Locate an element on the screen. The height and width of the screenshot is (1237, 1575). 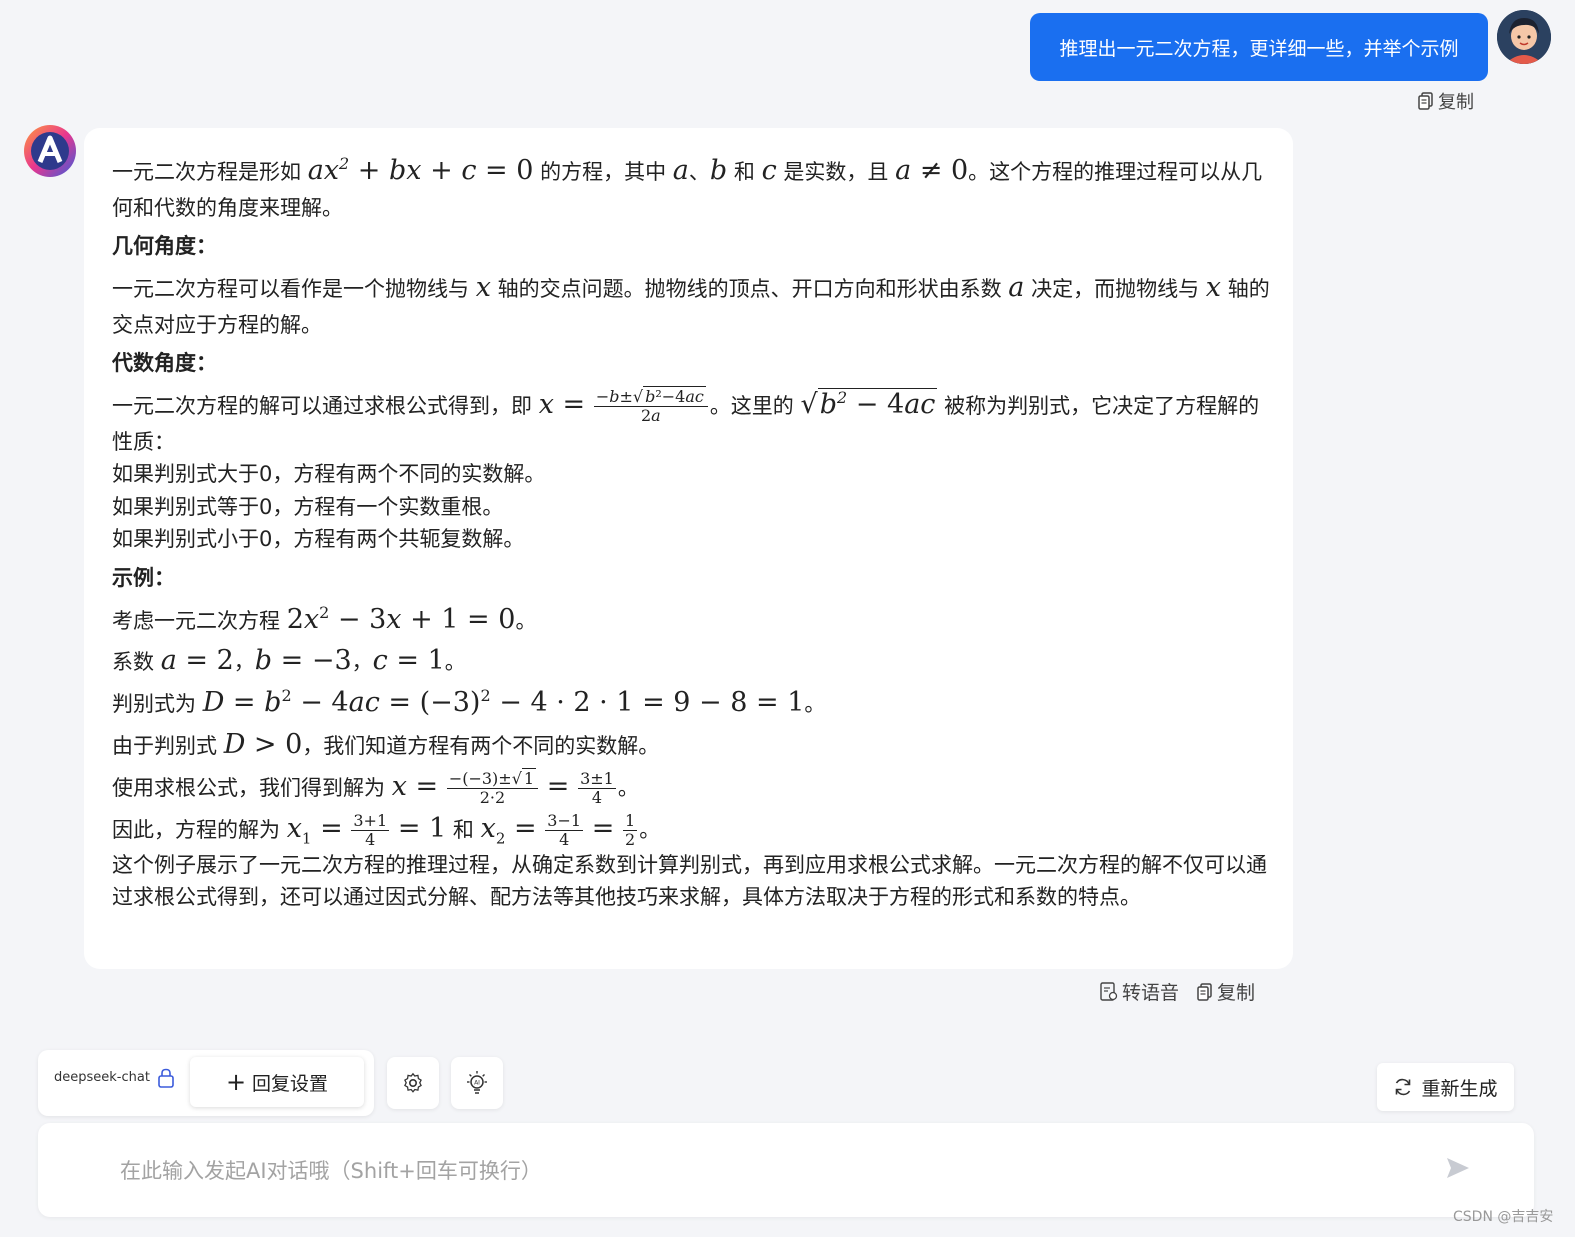
heading-algebra: 代数角度： is located at coordinates (164, 363).